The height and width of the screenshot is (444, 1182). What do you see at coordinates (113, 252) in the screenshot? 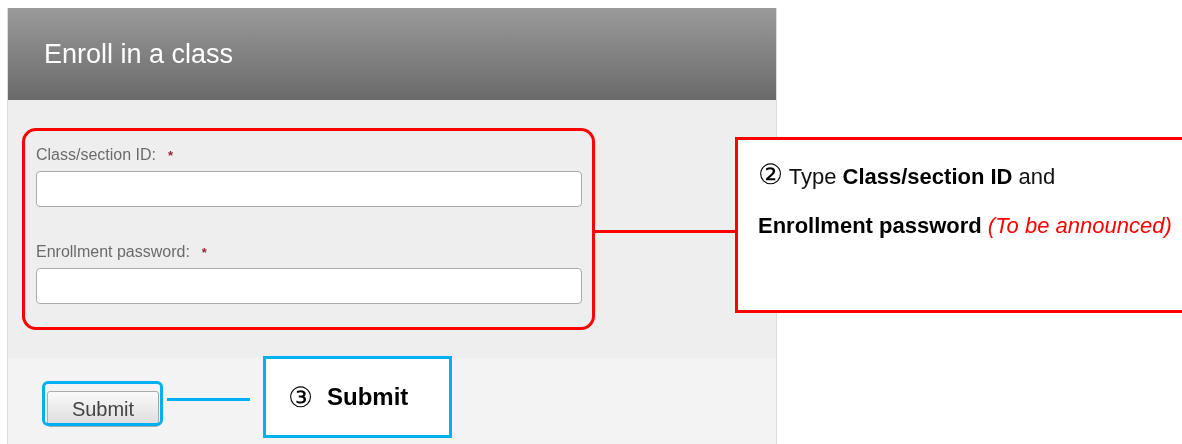
I see `field-label: Enrollment password:` at bounding box center [113, 252].